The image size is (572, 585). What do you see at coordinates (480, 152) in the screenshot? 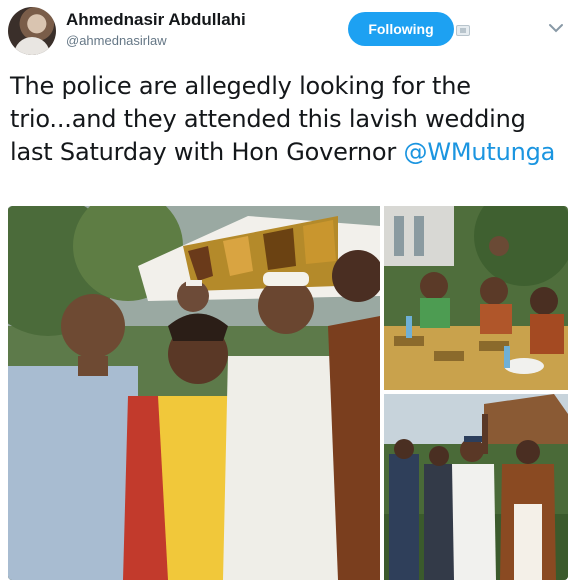
I see `mention-link: @WMutunga` at bounding box center [480, 152].